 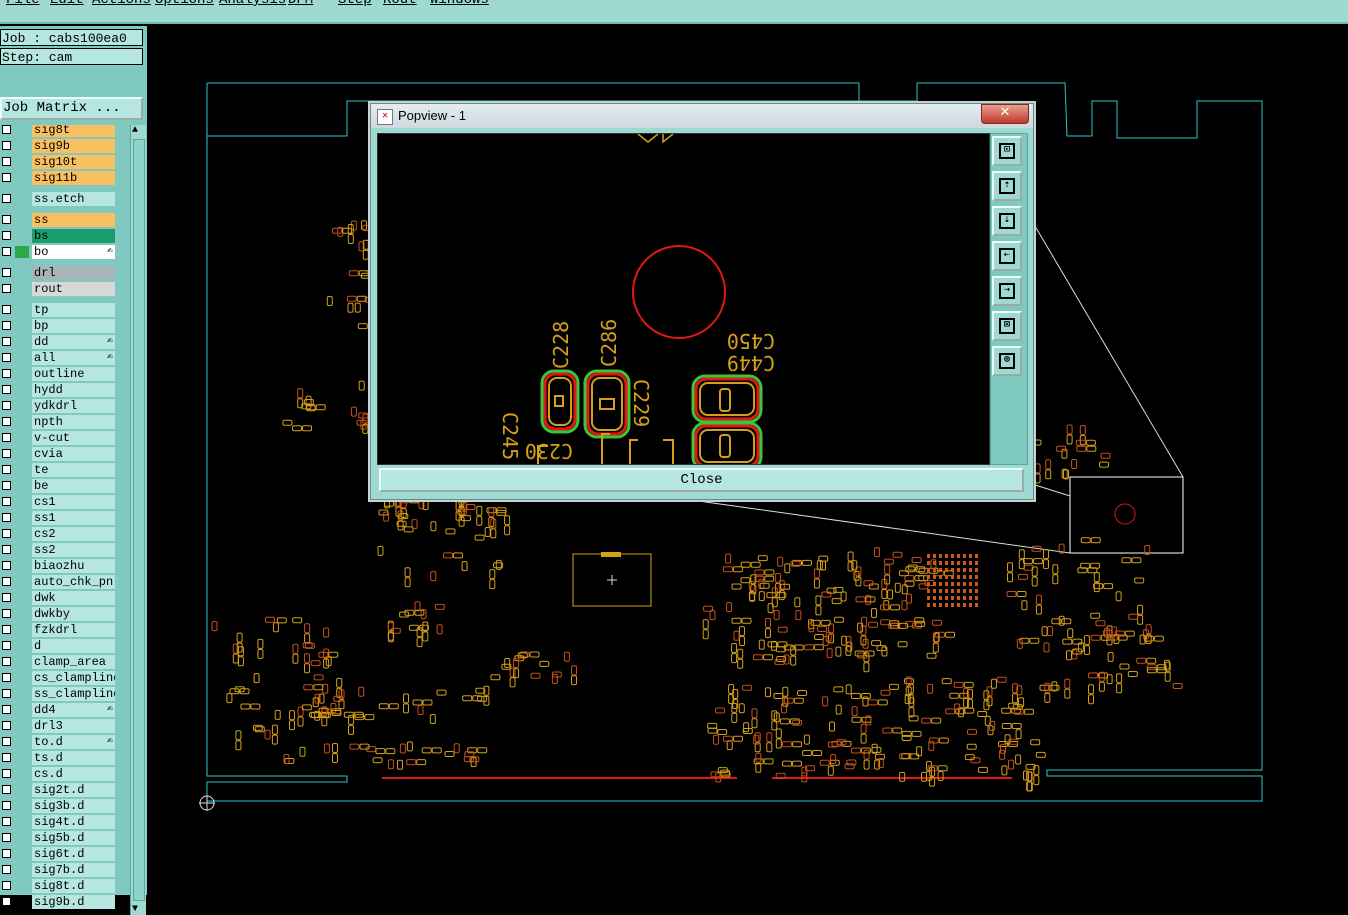 What do you see at coordinates (58, 534) in the screenshot?
I see `layer-row-cs2: cs2` at bounding box center [58, 534].